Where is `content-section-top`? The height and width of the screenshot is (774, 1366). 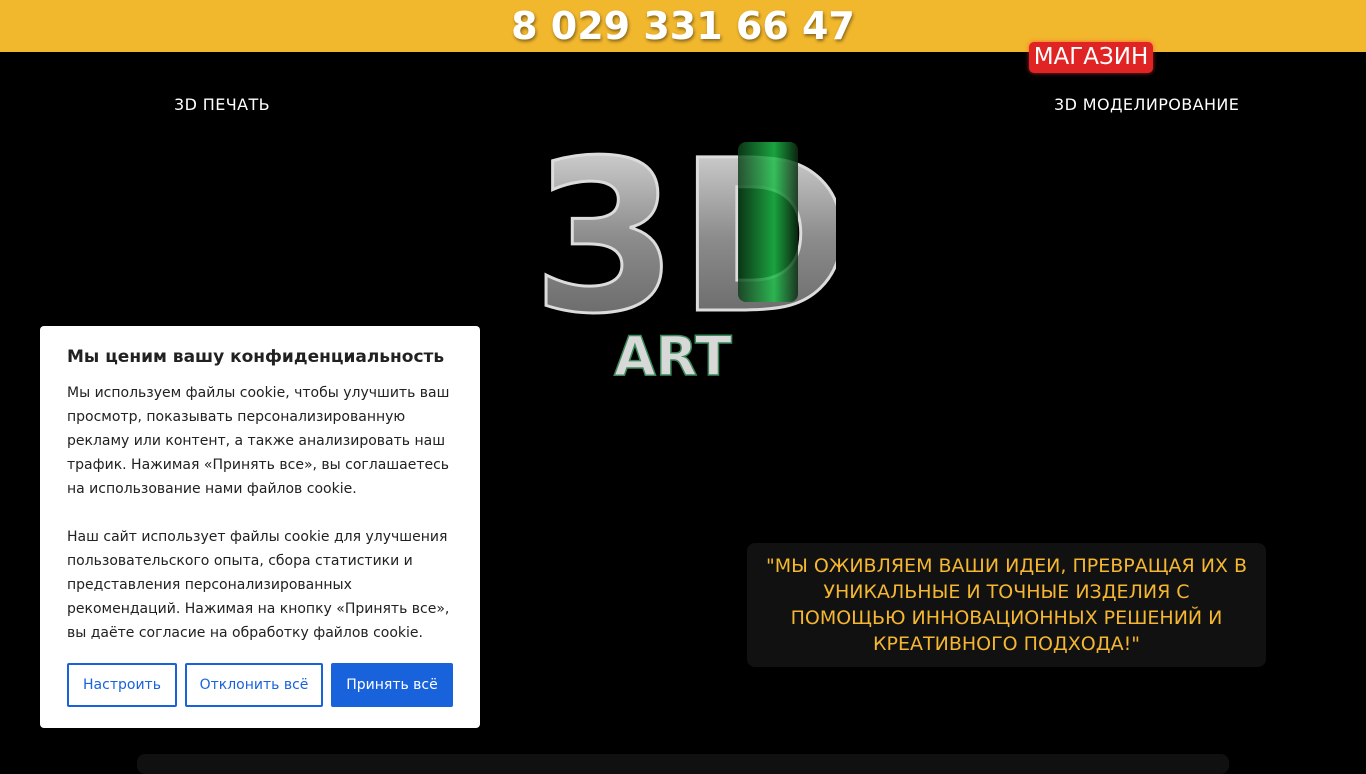
content-section-top is located at coordinates (683, 764).